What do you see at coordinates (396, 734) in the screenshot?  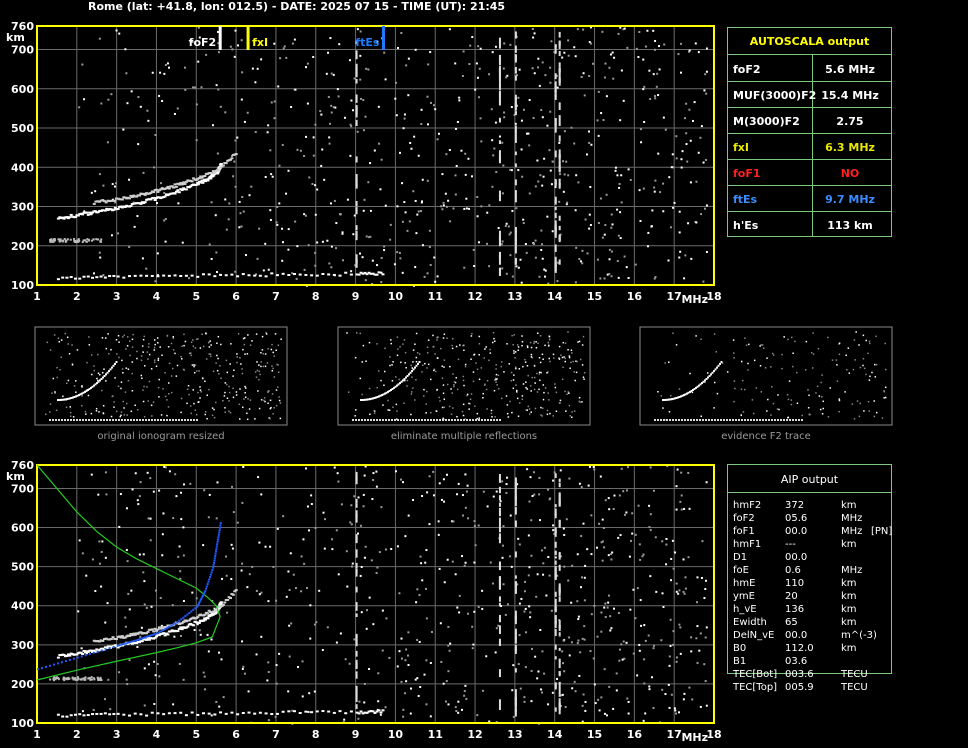 I see `bot-x-tick-label: 10` at bounding box center [396, 734].